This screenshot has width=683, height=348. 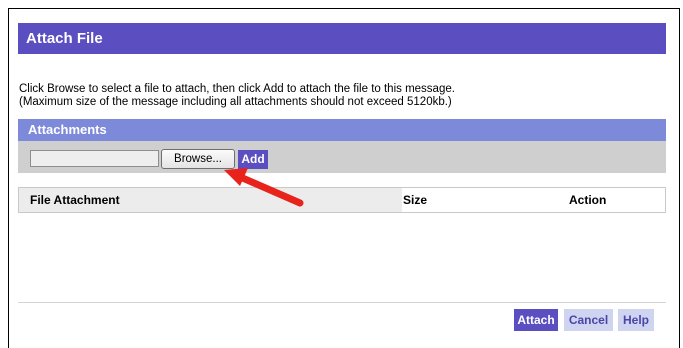 What do you see at coordinates (415, 200) in the screenshot?
I see `column-header-size: Size` at bounding box center [415, 200].